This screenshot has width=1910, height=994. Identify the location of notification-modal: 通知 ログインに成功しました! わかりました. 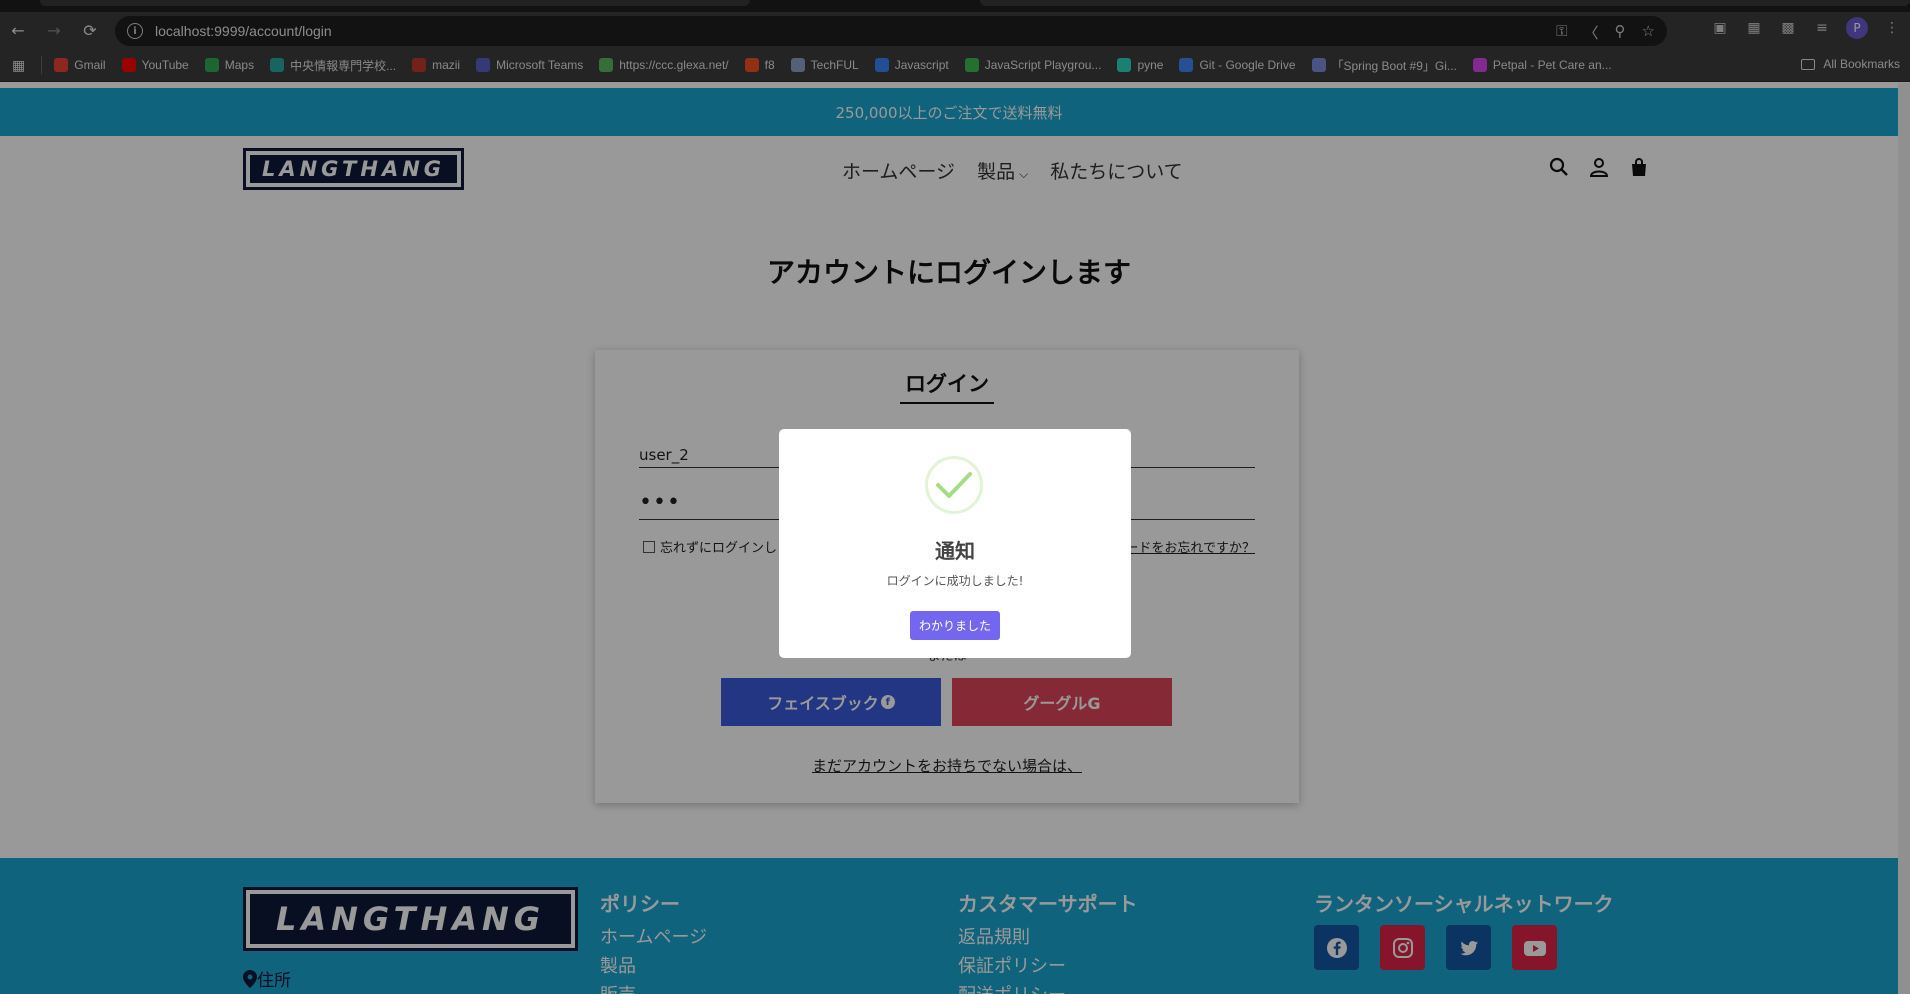
(955, 543).